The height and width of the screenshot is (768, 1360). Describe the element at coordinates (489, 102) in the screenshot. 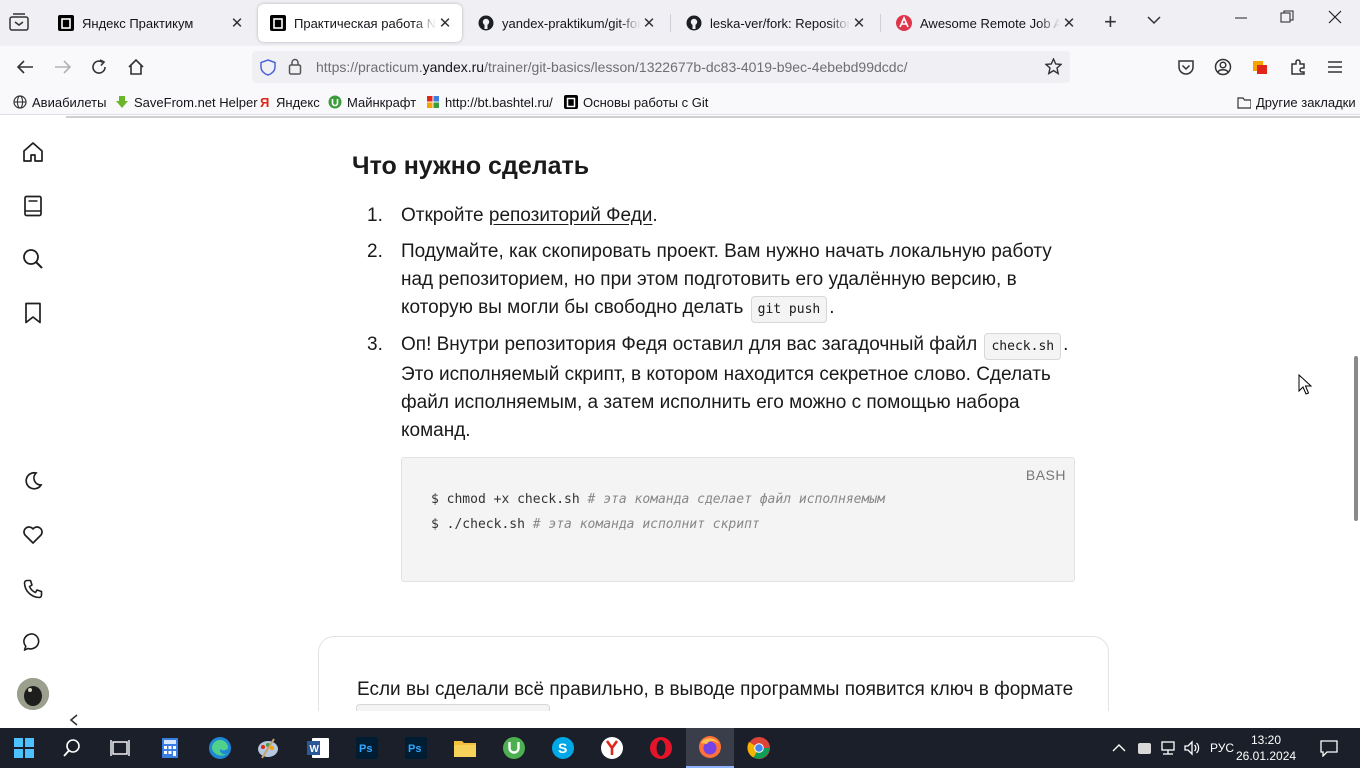

I see `bookmark-bashtel: http://bt.bashtel.ru/` at that location.